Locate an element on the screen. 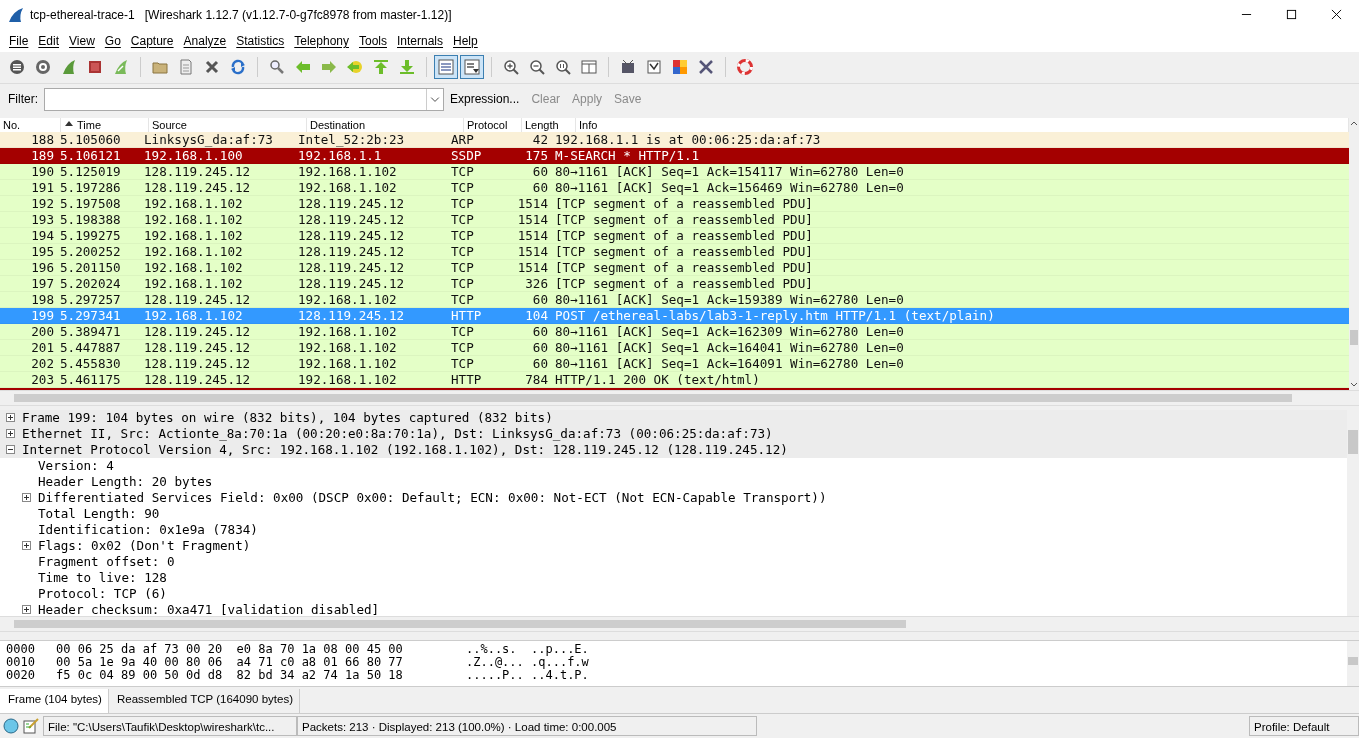 The width and height of the screenshot is (1359, 738). menu-item: Go is located at coordinates (112, 40).